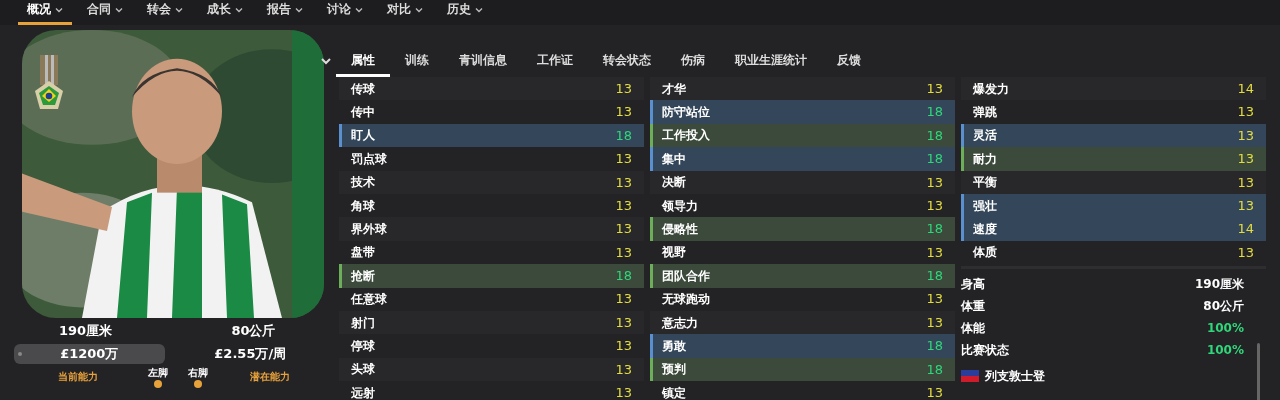 This screenshot has width=1280, height=400. I want to click on tab: 反馈, so click(849, 62).